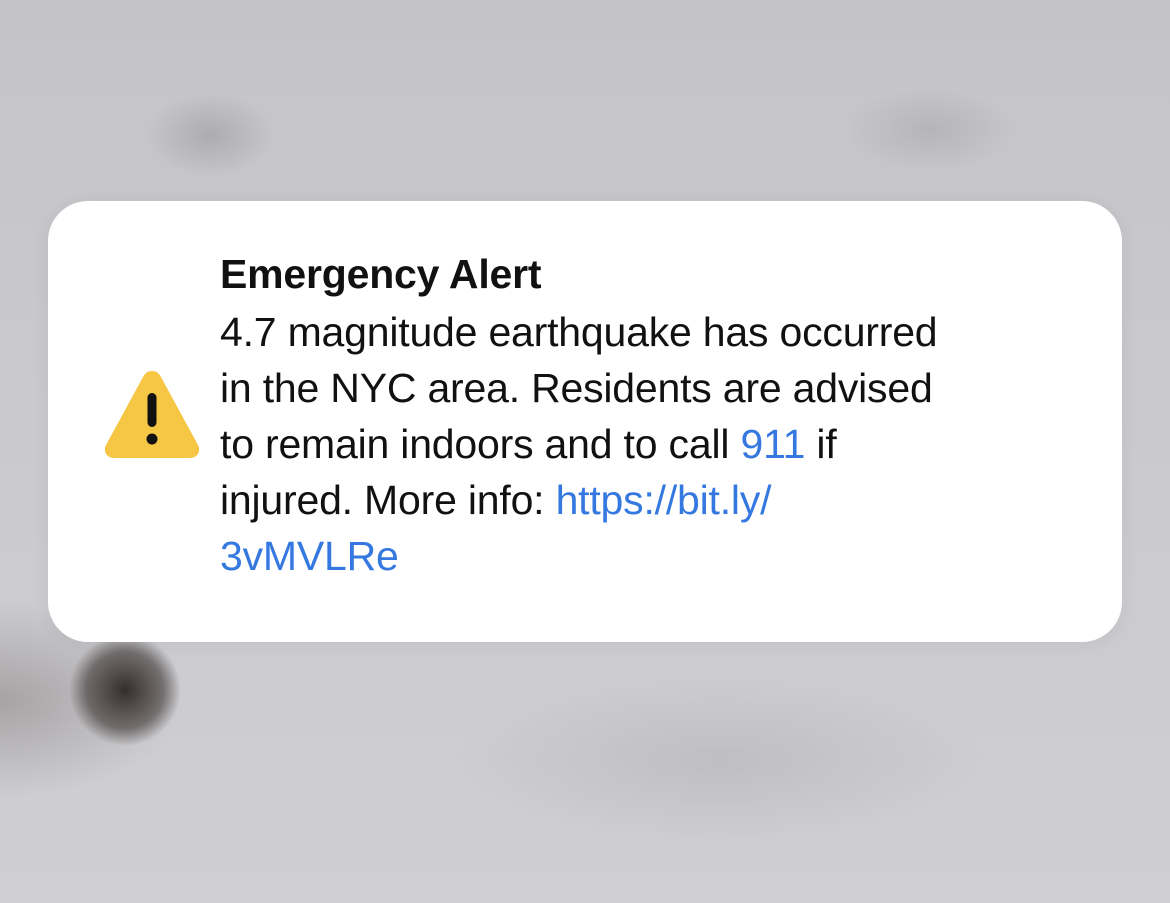 This screenshot has width=1170, height=903. Describe the element at coordinates (388, 500) in the screenshot. I see `alert-message-text: injured. More info:` at that location.